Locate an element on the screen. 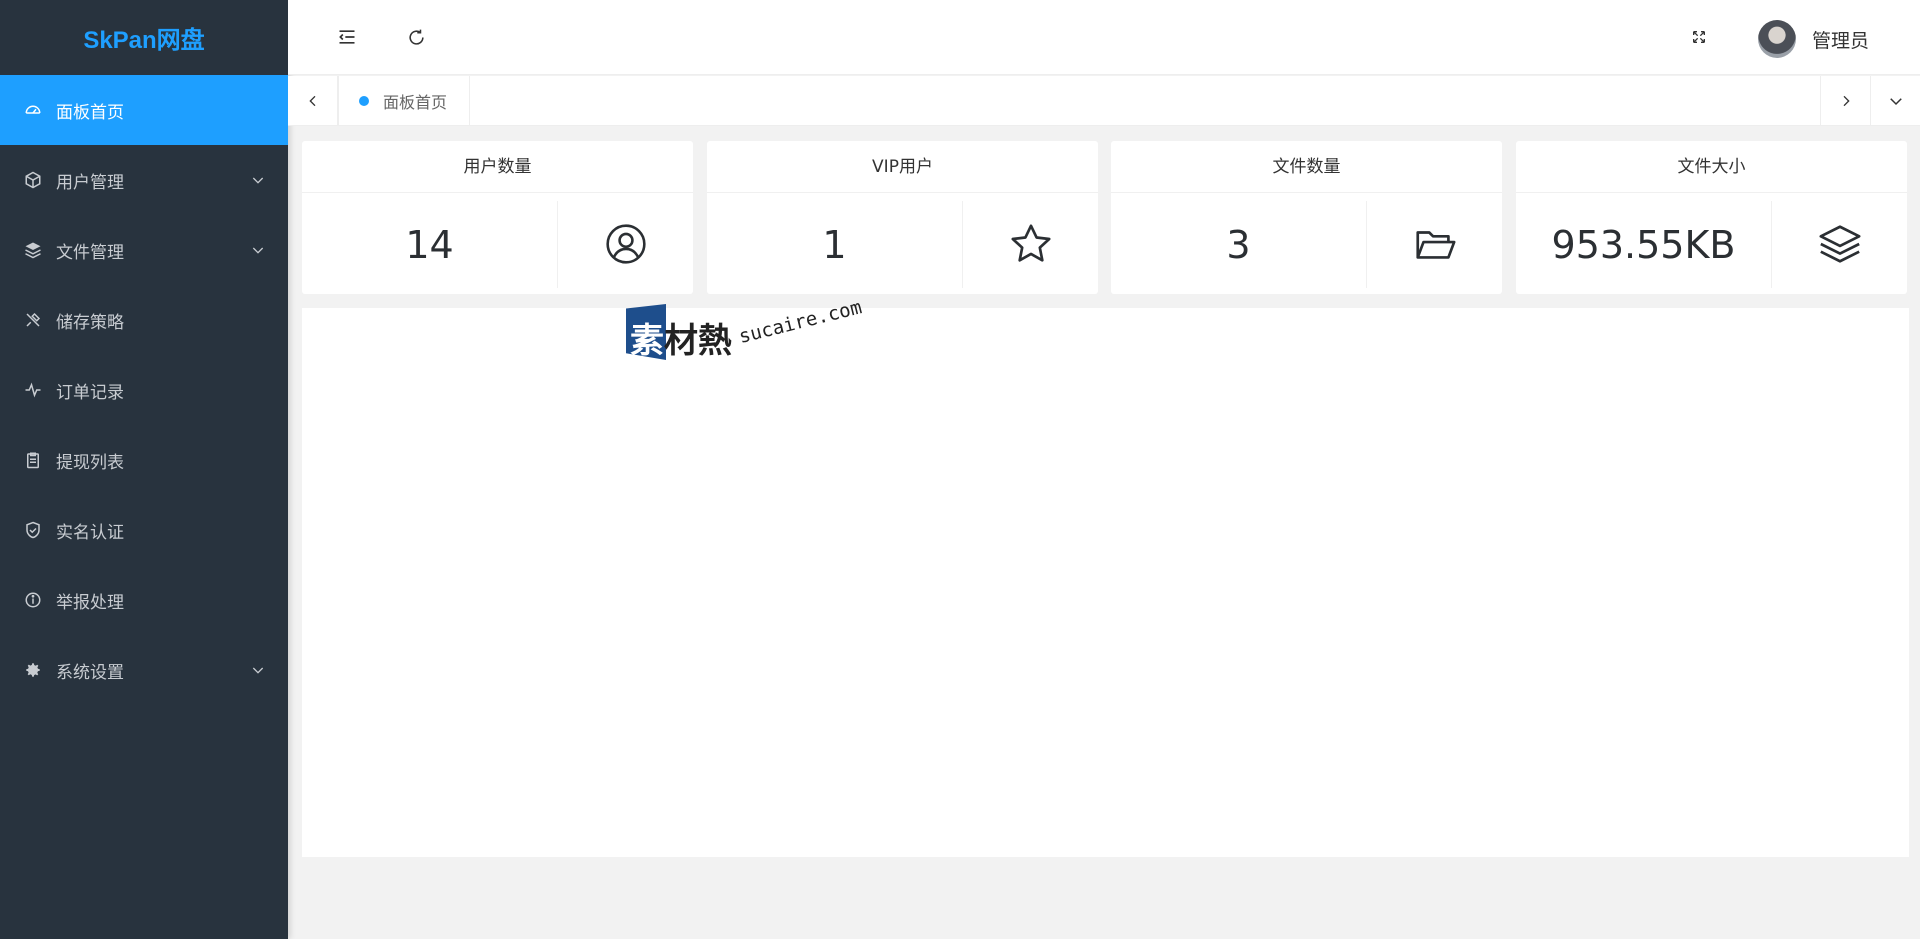 This screenshot has height=939, width=1920. sidebar-item-users: 用户管理 is located at coordinates (144, 180).